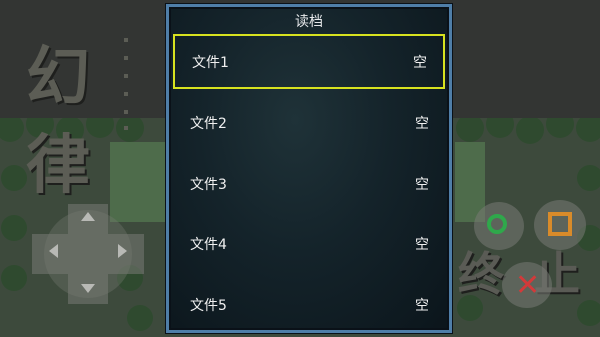 The width and height of the screenshot is (600, 337). What do you see at coordinates (210, 62) in the screenshot?
I see `save-slot-name: 文件1` at bounding box center [210, 62].